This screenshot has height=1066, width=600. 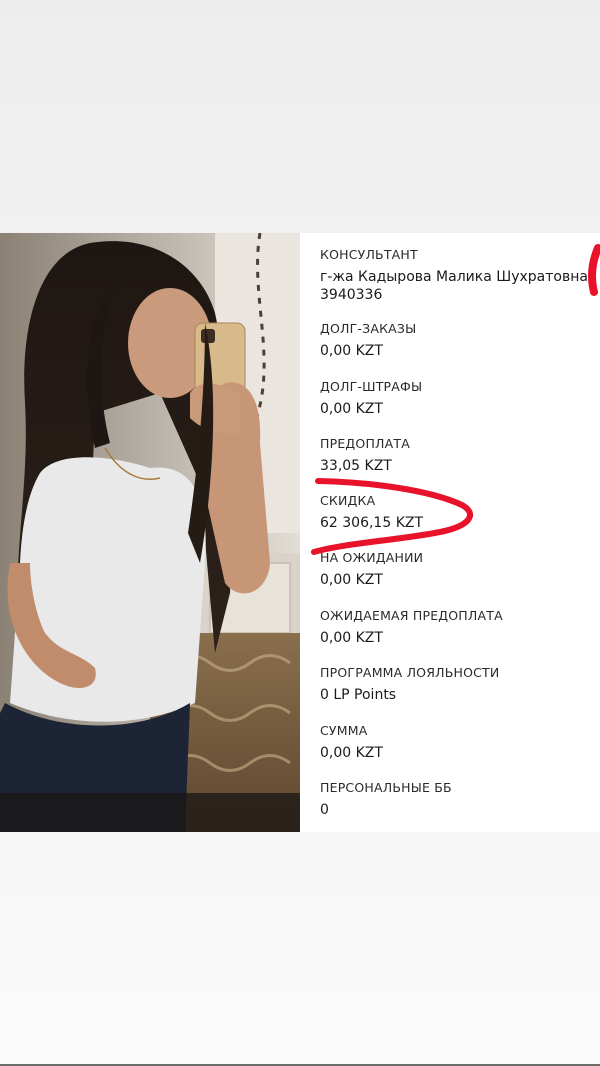 What do you see at coordinates (456, 569) in the screenshot?
I see `field-pending: НА ОЖИДАНИИ 0,00 KZT` at bounding box center [456, 569].